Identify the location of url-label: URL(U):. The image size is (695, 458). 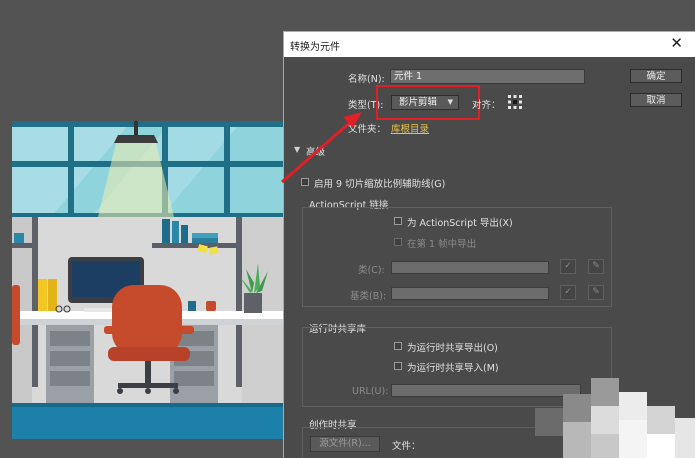
(370, 391).